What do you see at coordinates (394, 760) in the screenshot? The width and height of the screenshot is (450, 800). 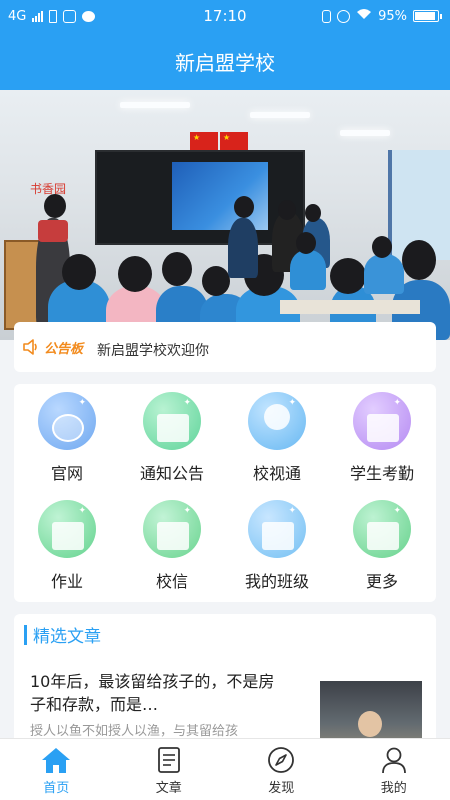 I see `profile-icon` at bounding box center [394, 760].